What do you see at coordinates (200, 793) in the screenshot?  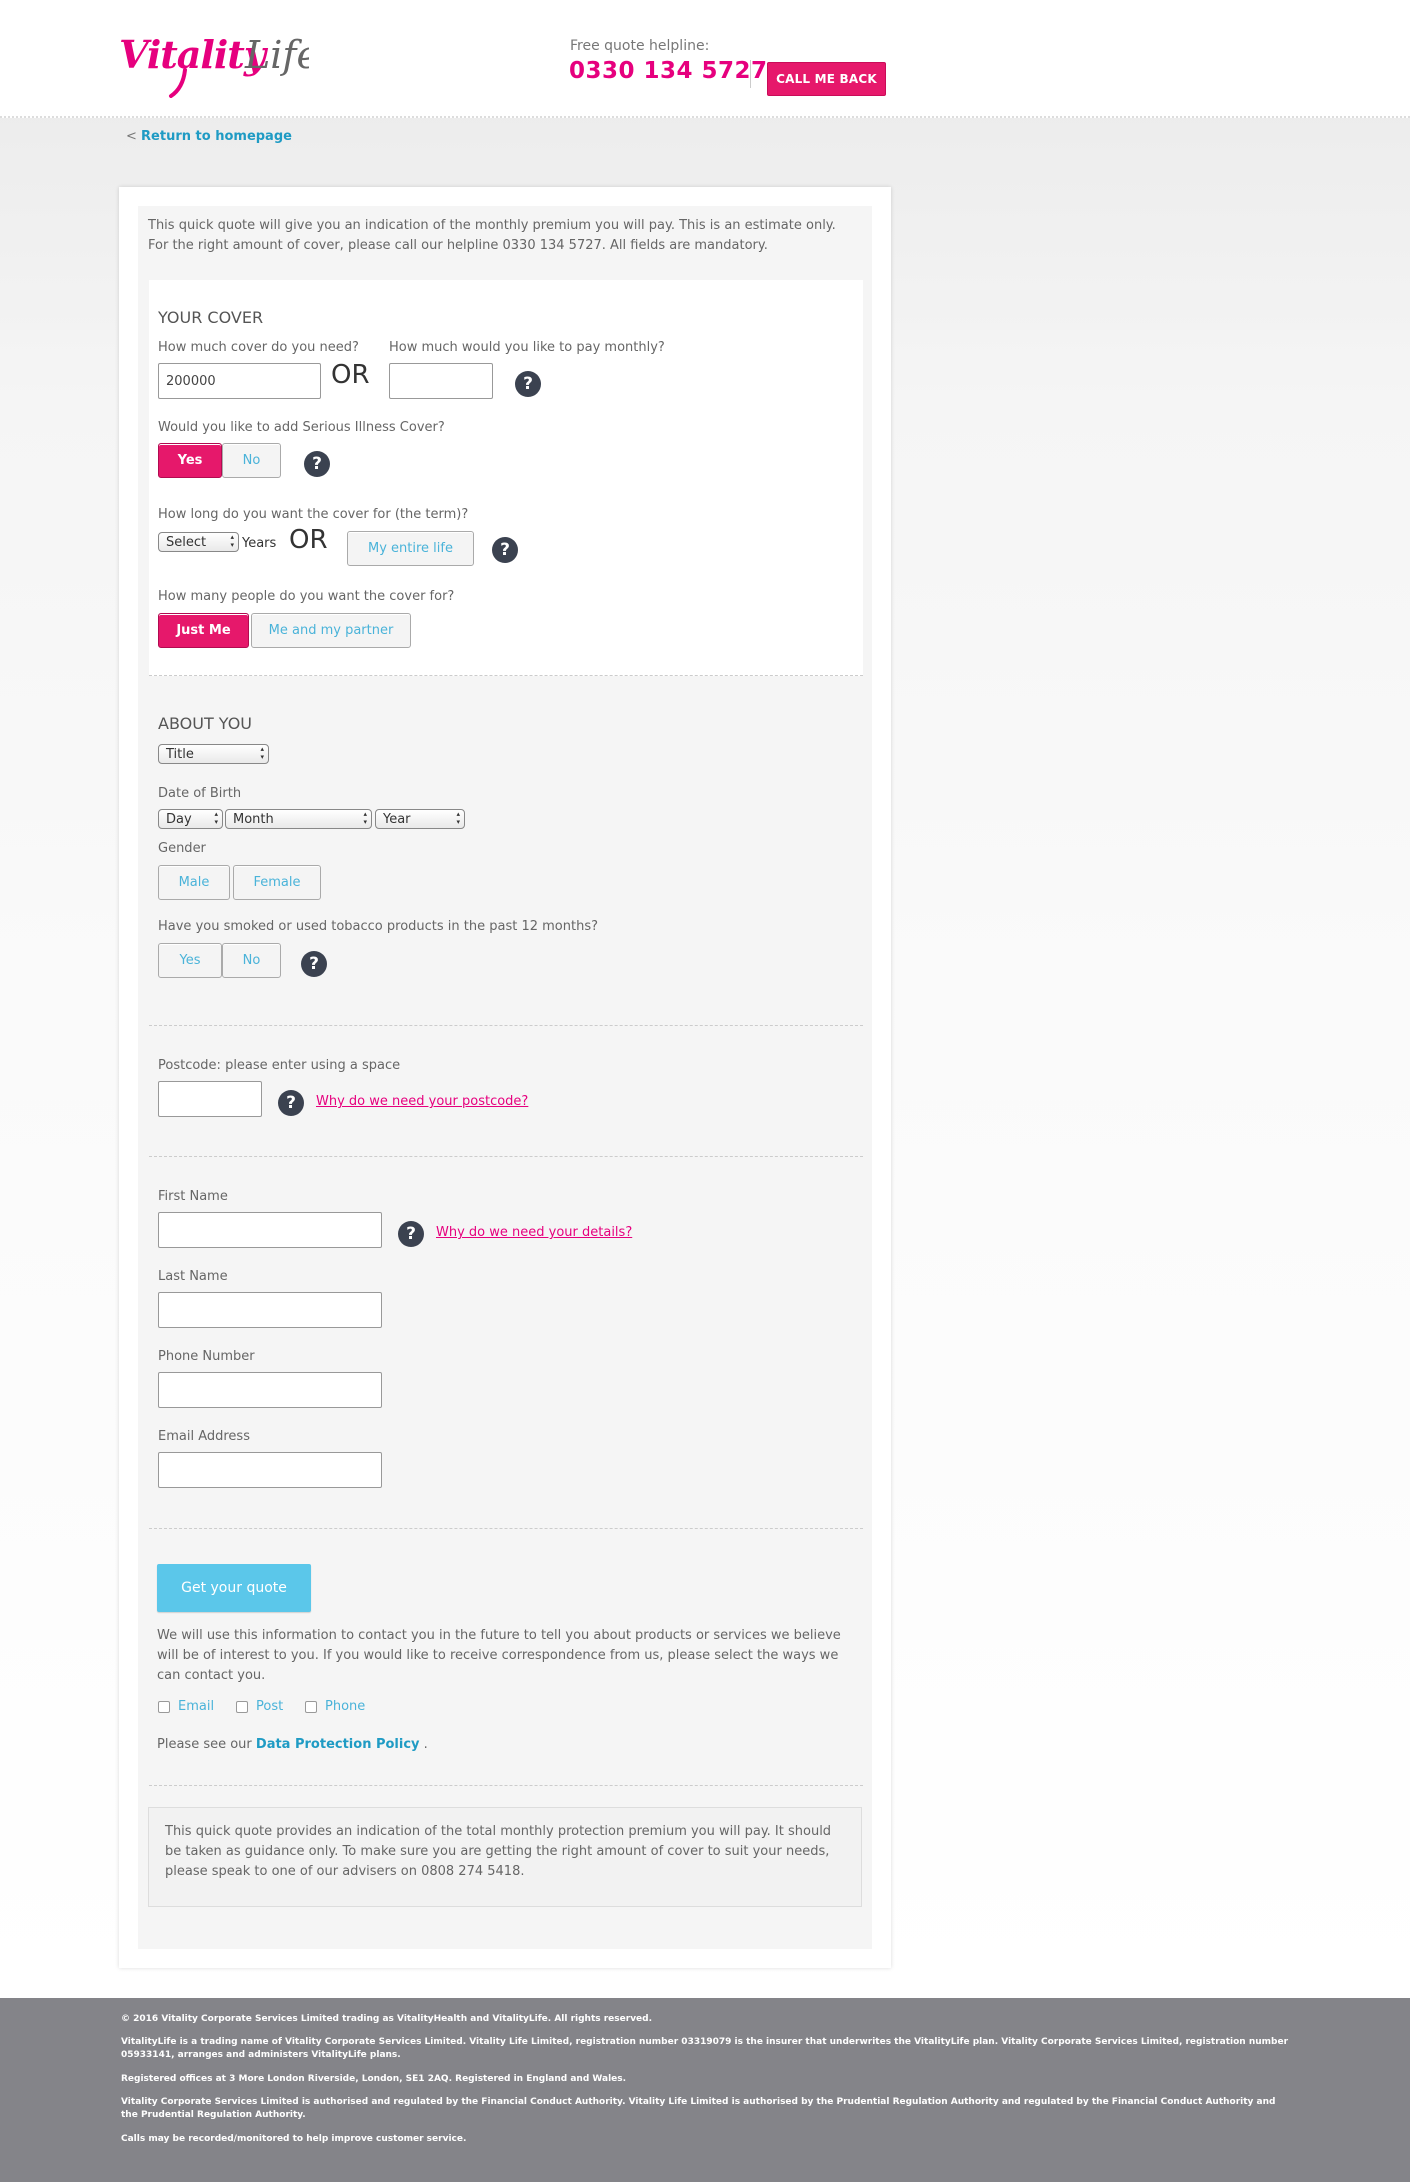 I see `dob-label: Date of Birth` at bounding box center [200, 793].